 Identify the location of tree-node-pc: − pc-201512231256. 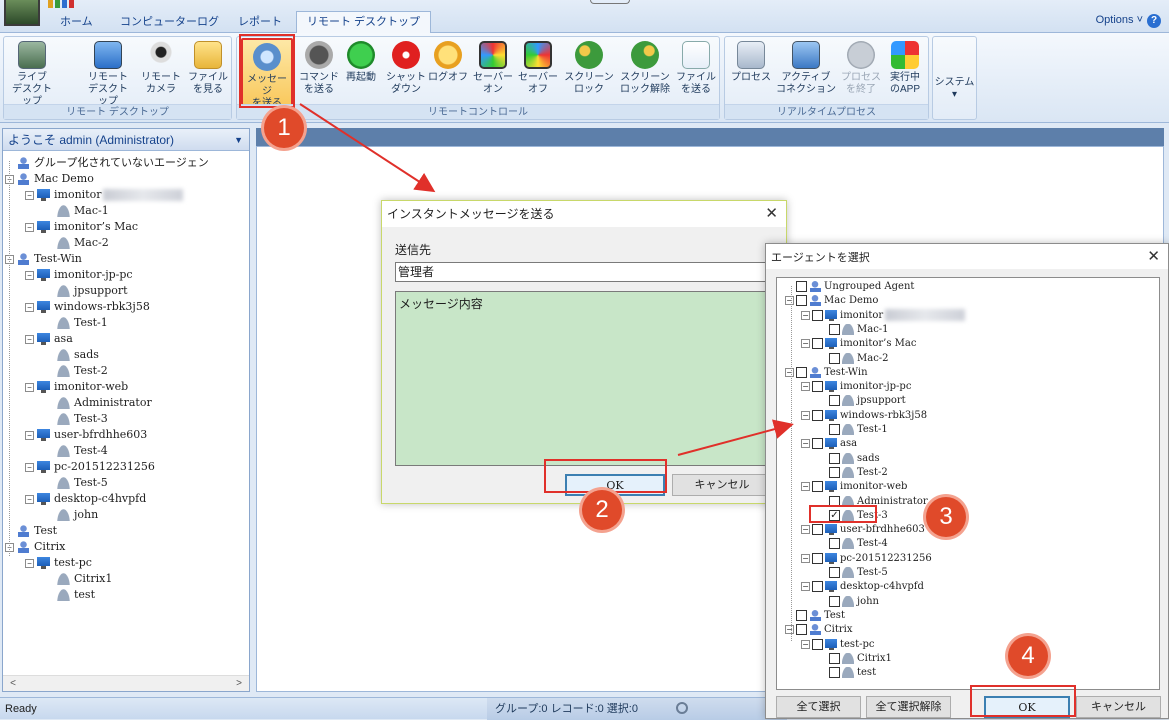
(90, 467).